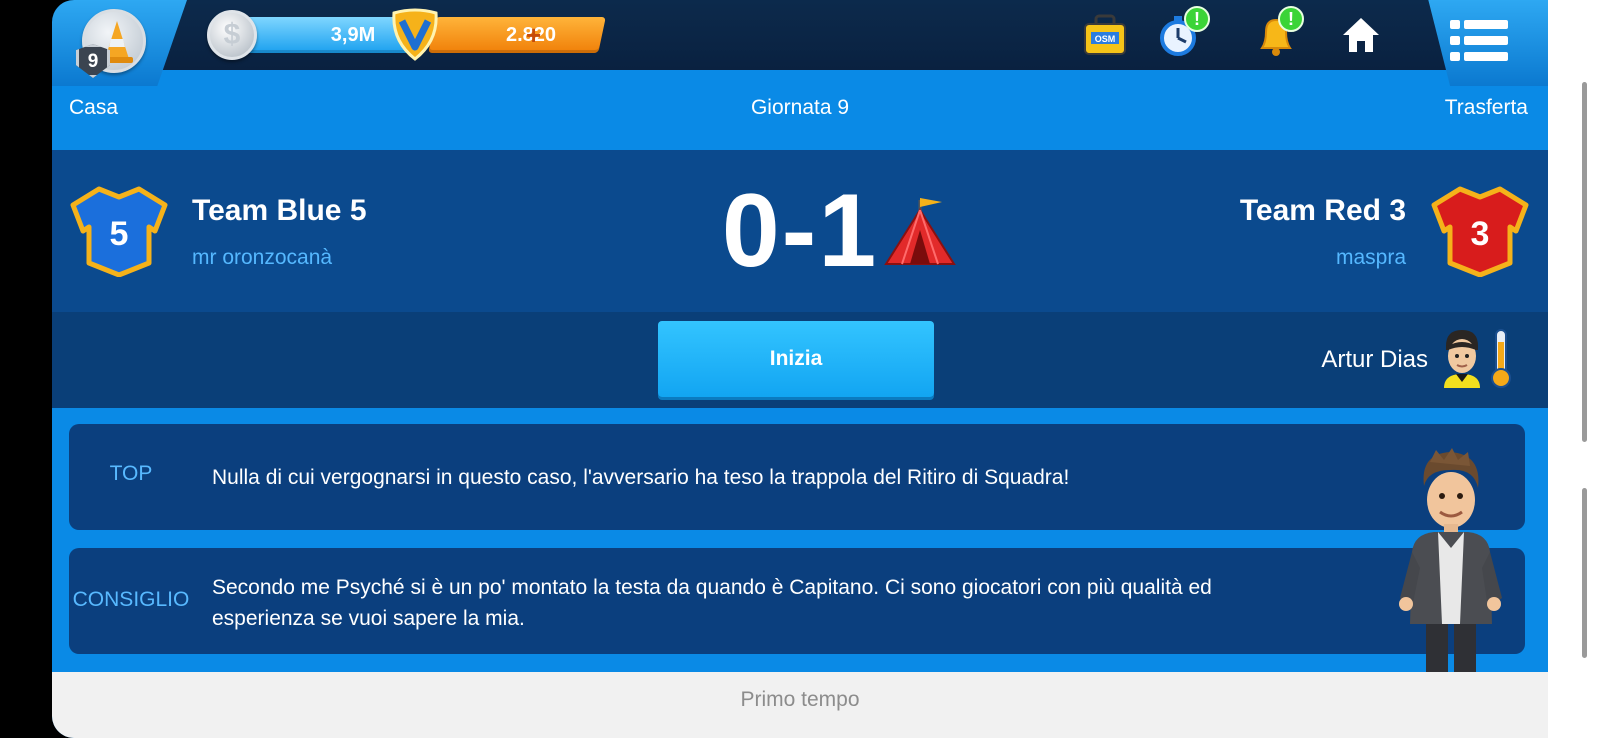 The height and width of the screenshot is (738, 1600). I want to click on match-labels-row: Casa Giornata 9 Trasferta, so click(800, 117).